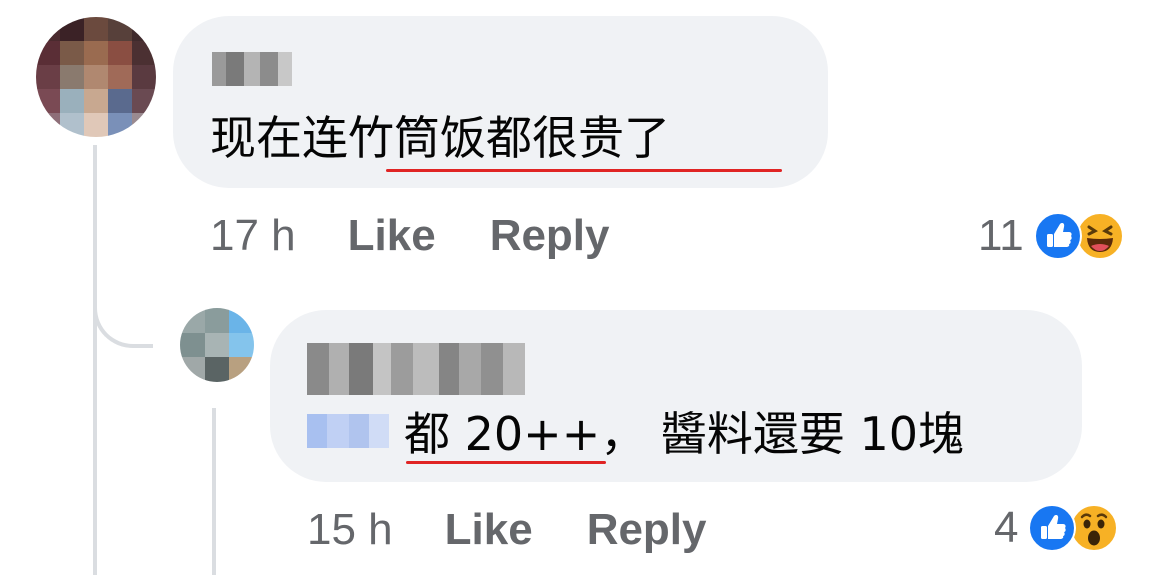  Describe the element at coordinates (96, 77) in the screenshot. I see `commenter-avatar` at that location.